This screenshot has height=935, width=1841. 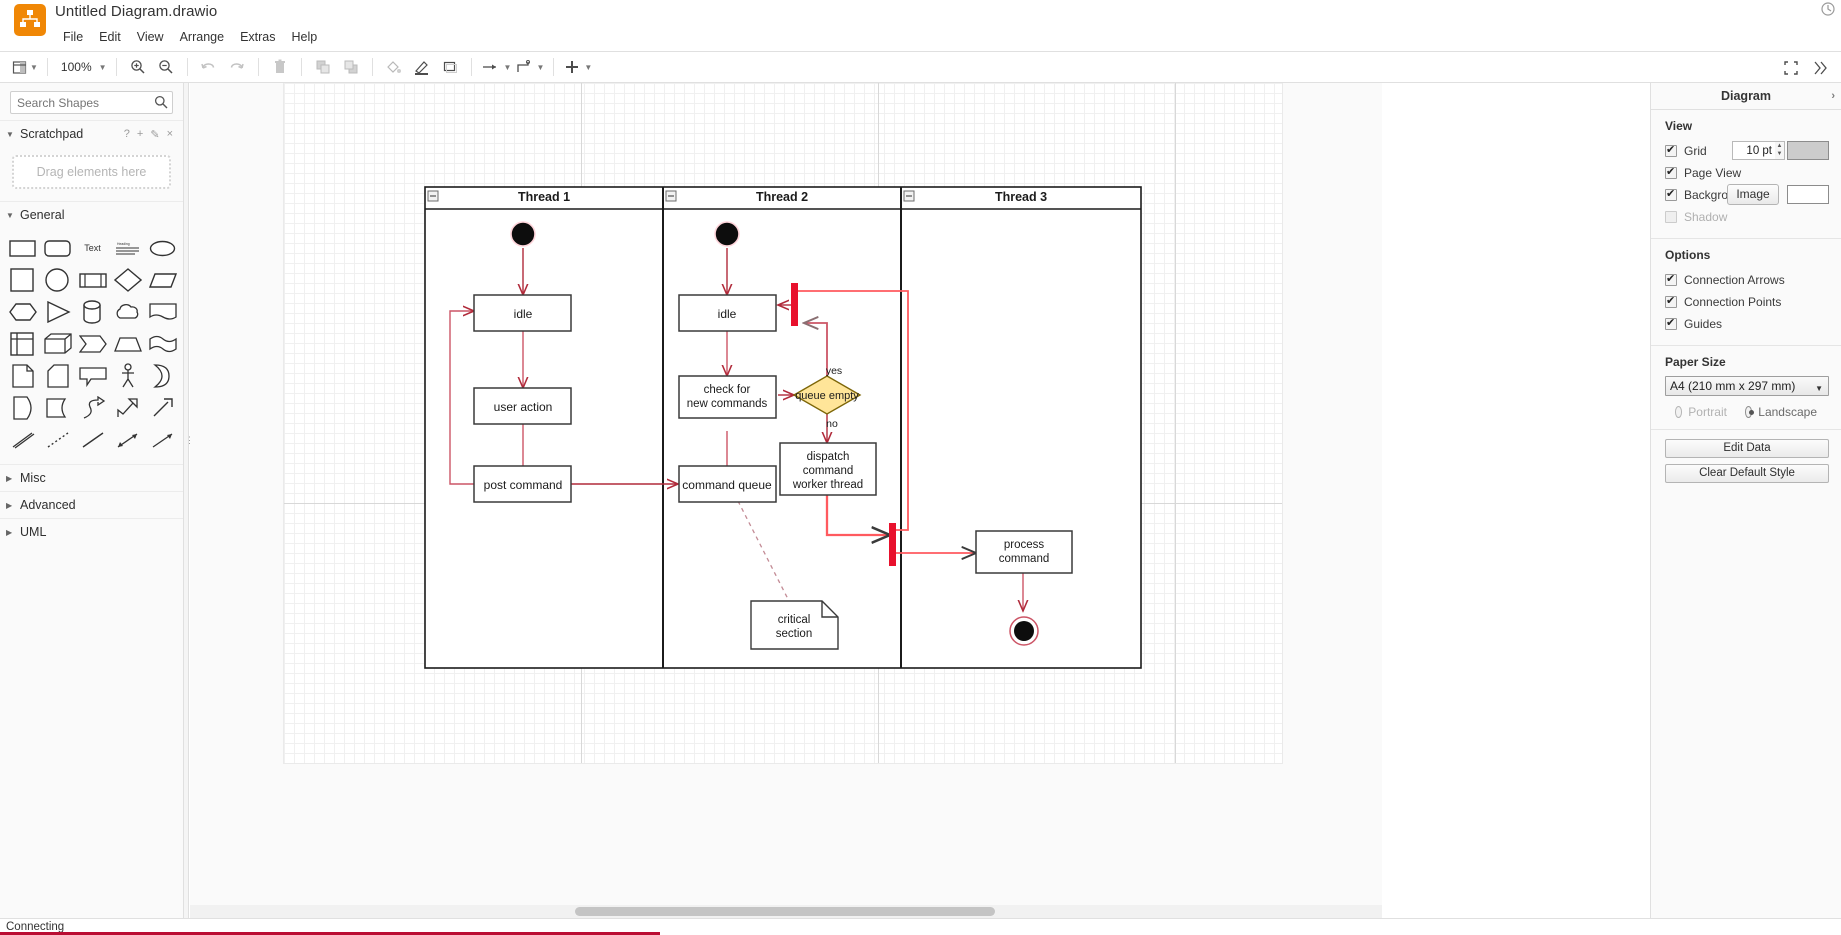 What do you see at coordinates (166, 67) in the screenshot?
I see `zoom-out-icon` at bounding box center [166, 67].